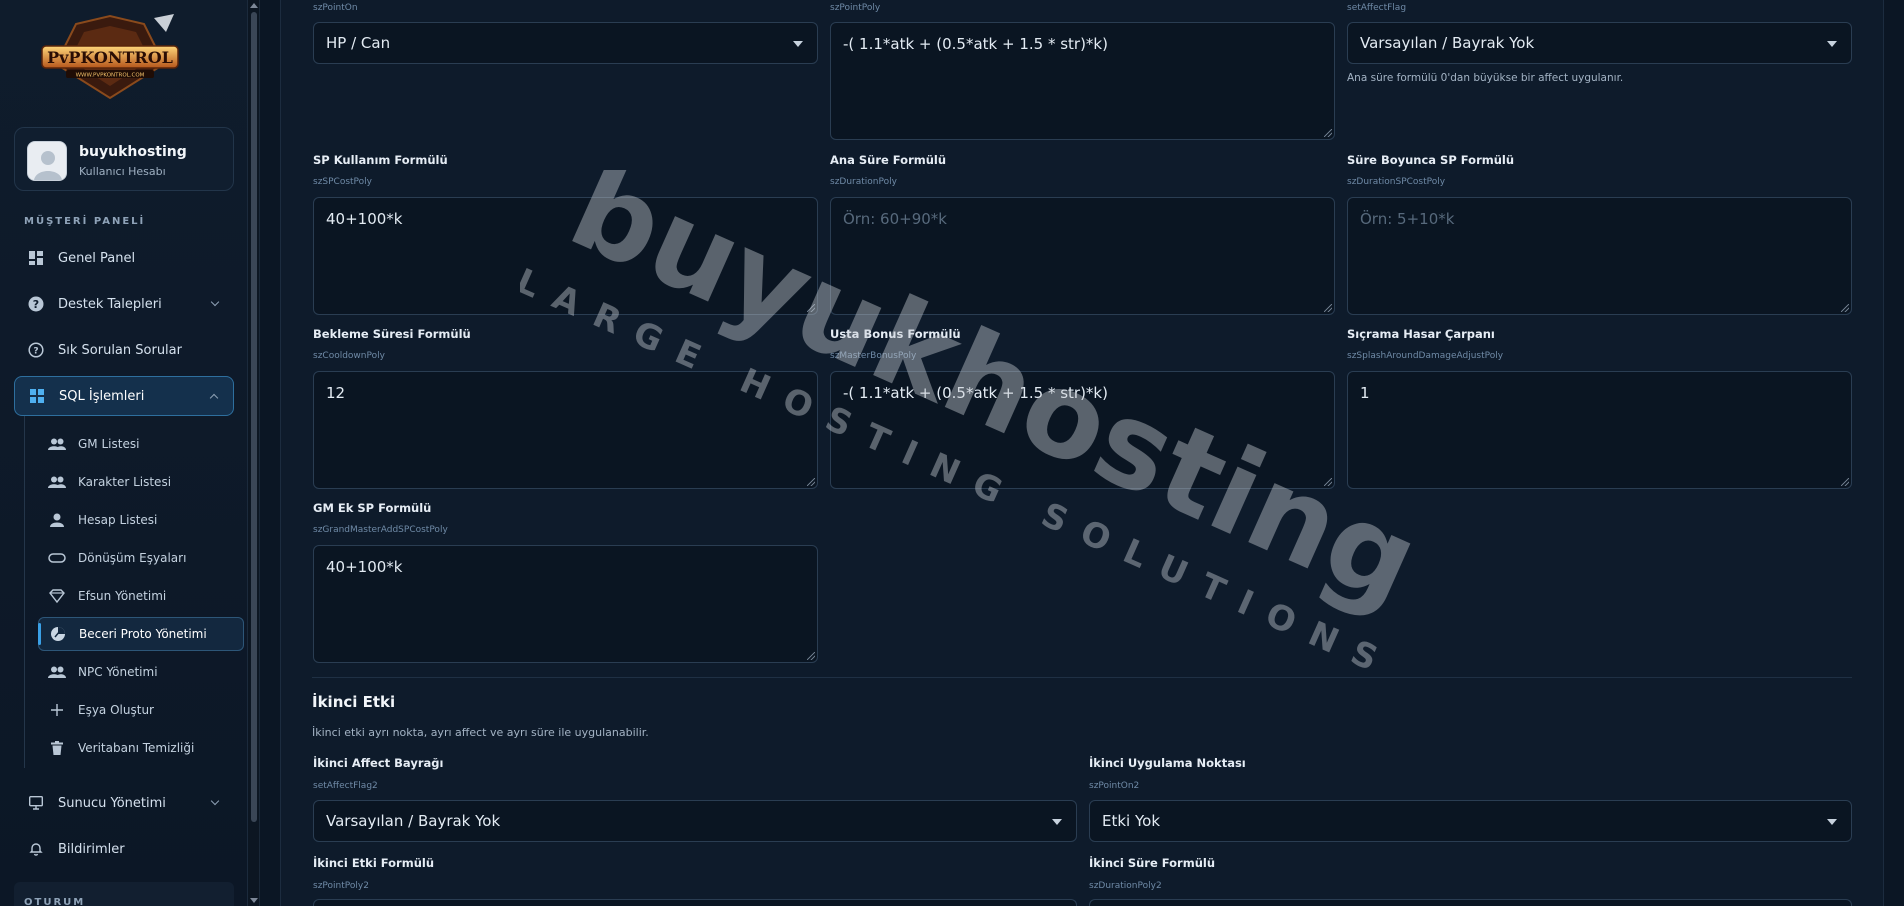 Image resolution: width=1904 pixels, height=906 pixels. What do you see at coordinates (1599, 256) in the screenshot?
I see `duration-sp-textarea: Örn: 5+10*k` at bounding box center [1599, 256].